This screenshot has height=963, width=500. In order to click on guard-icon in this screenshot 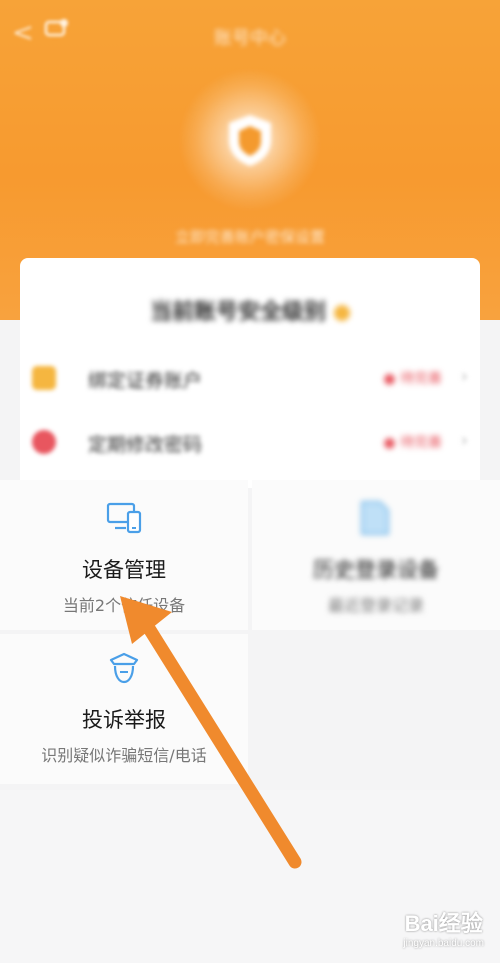, I will do `click(124, 668)`.